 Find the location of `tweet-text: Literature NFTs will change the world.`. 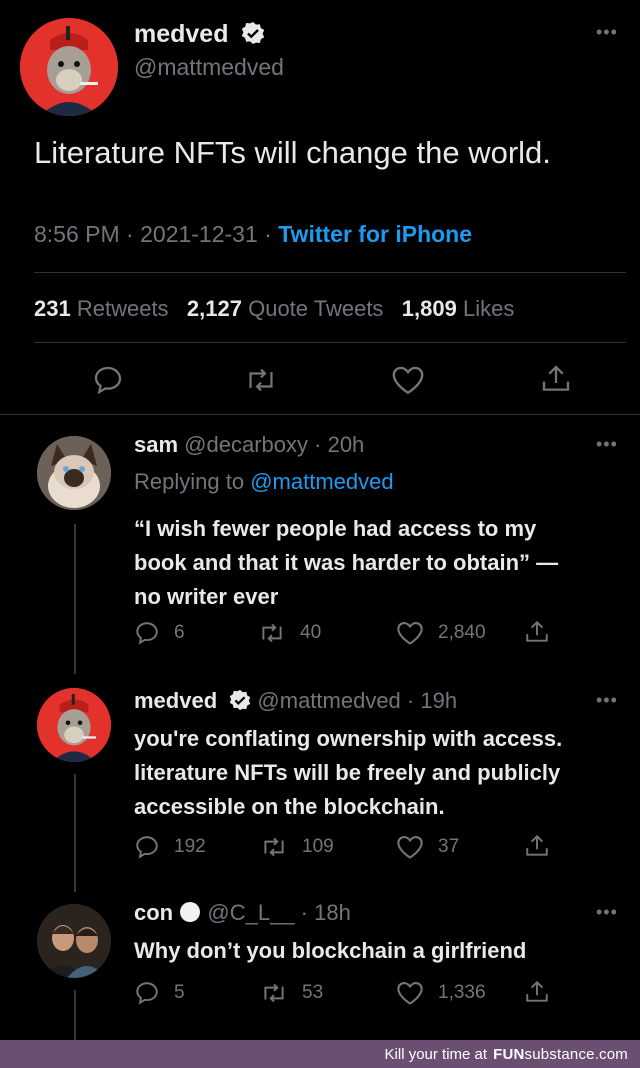

tweet-text: Literature NFTs will change the world. is located at coordinates (292, 152).